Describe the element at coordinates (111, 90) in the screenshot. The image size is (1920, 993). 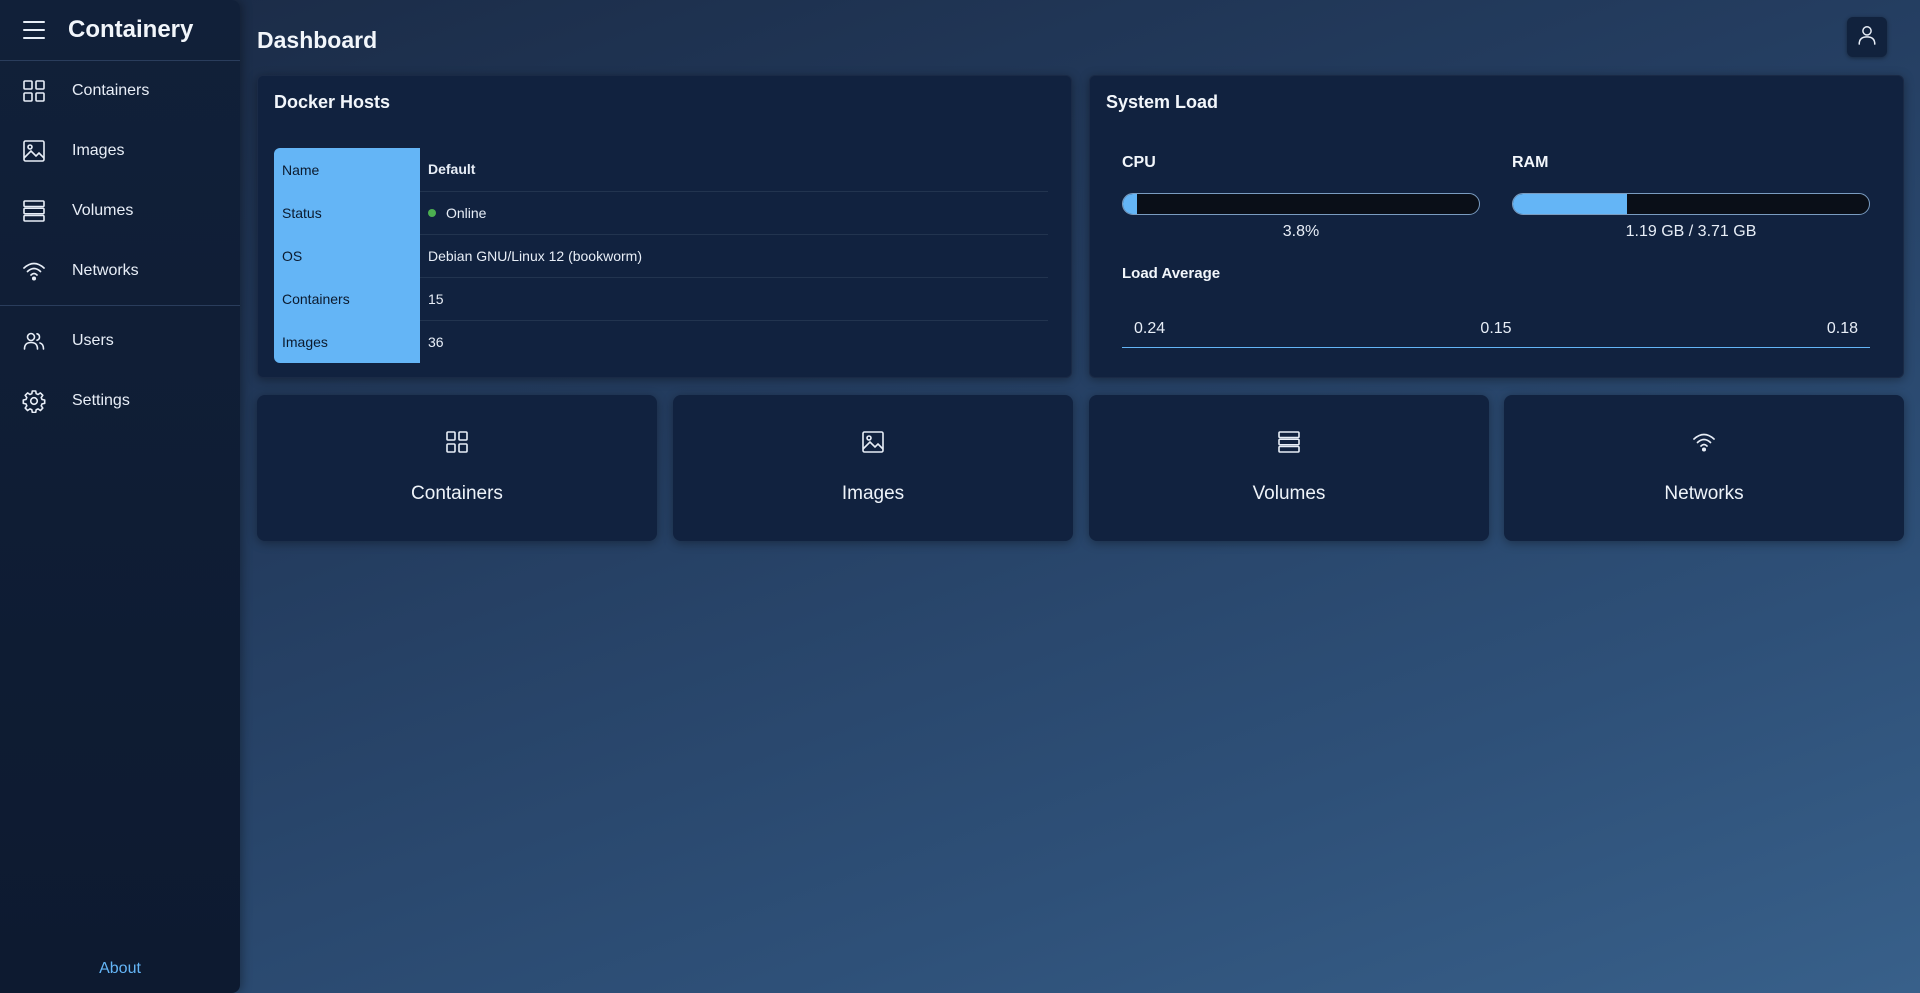
I see `sidebar-item-label: Containers` at that location.